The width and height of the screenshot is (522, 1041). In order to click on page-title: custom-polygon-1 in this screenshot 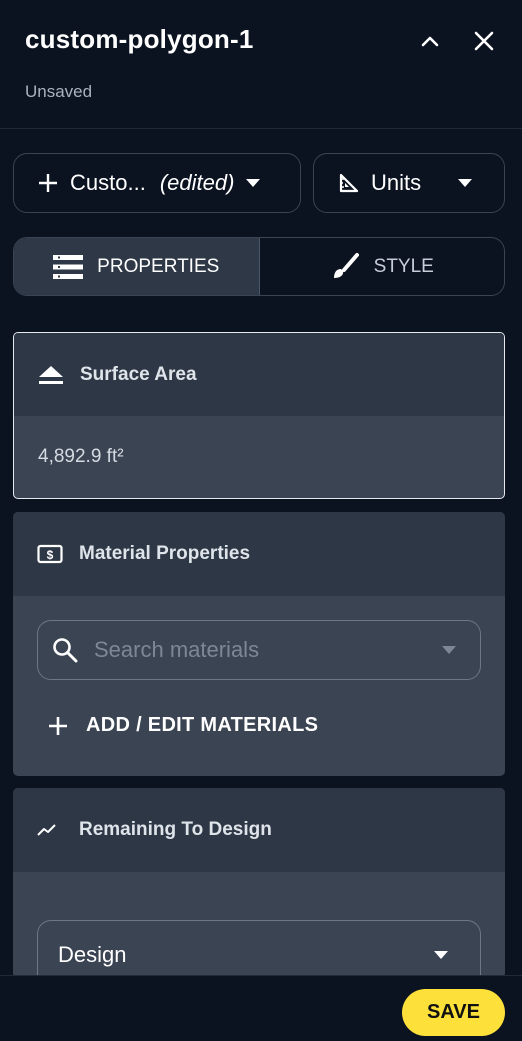, I will do `click(139, 39)`.